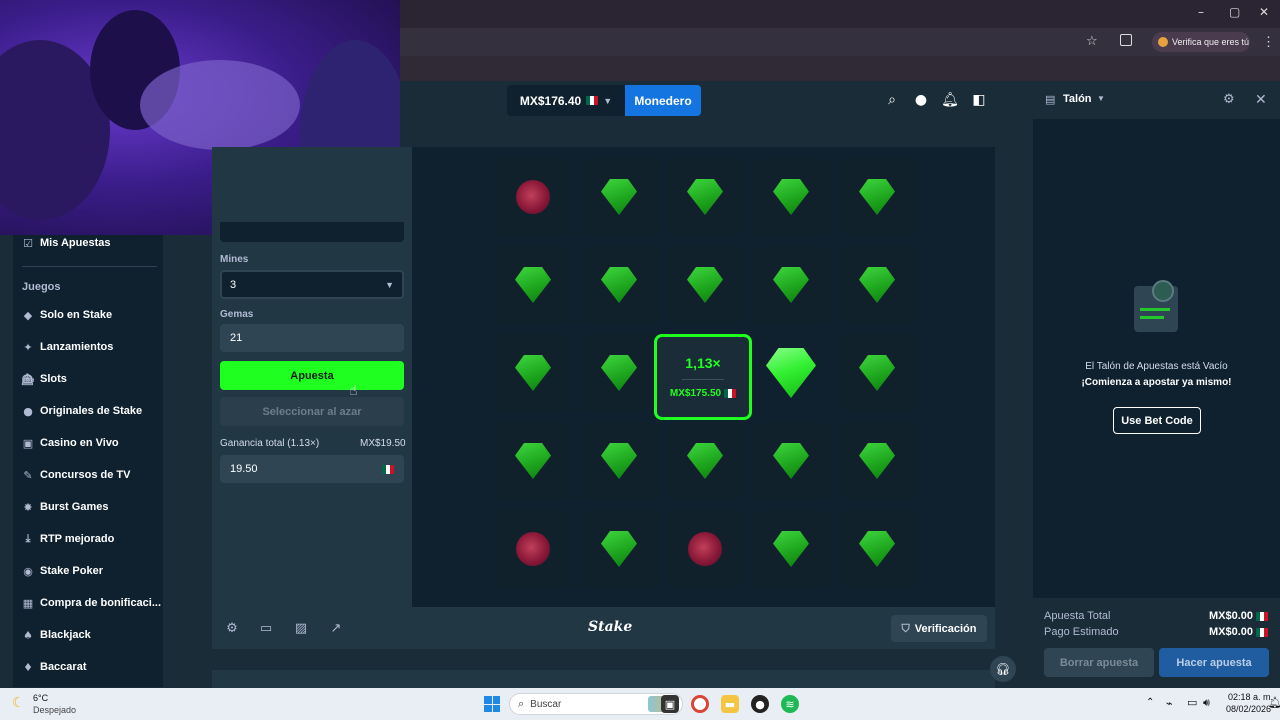 This screenshot has height=720, width=1280. What do you see at coordinates (266, 628) in the screenshot?
I see `theatre-mode-icon: ▭` at bounding box center [266, 628].